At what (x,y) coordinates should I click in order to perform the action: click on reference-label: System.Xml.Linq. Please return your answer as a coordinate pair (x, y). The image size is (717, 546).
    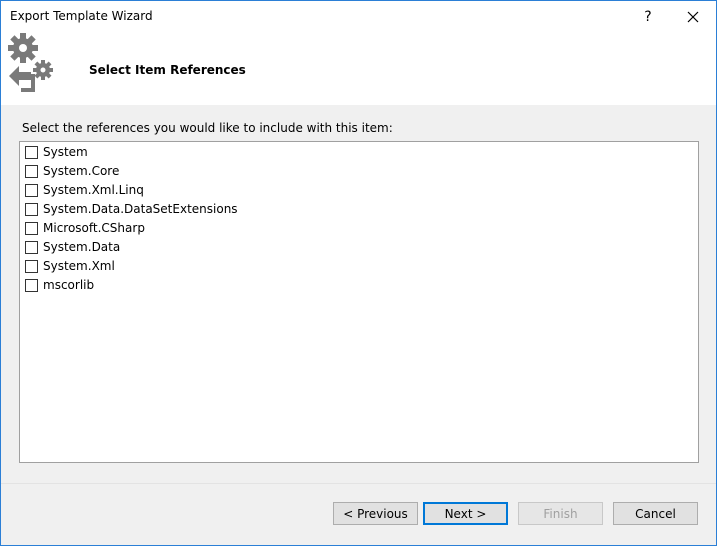
    Looking at the image, I should click on (93, 190).